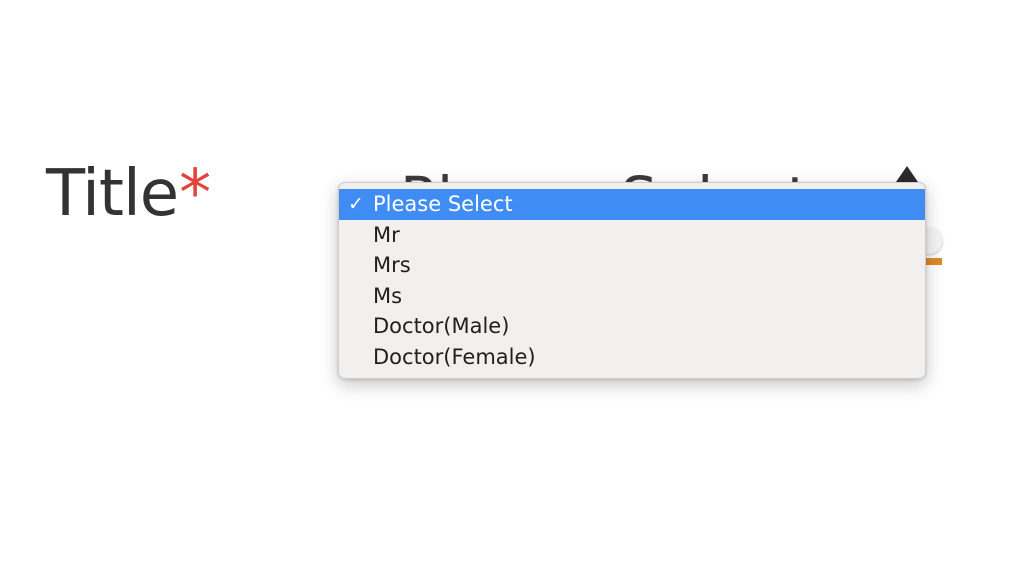 The image size is (1024, 576). I want to click on title-field-label: Title*, so click(128, 194).